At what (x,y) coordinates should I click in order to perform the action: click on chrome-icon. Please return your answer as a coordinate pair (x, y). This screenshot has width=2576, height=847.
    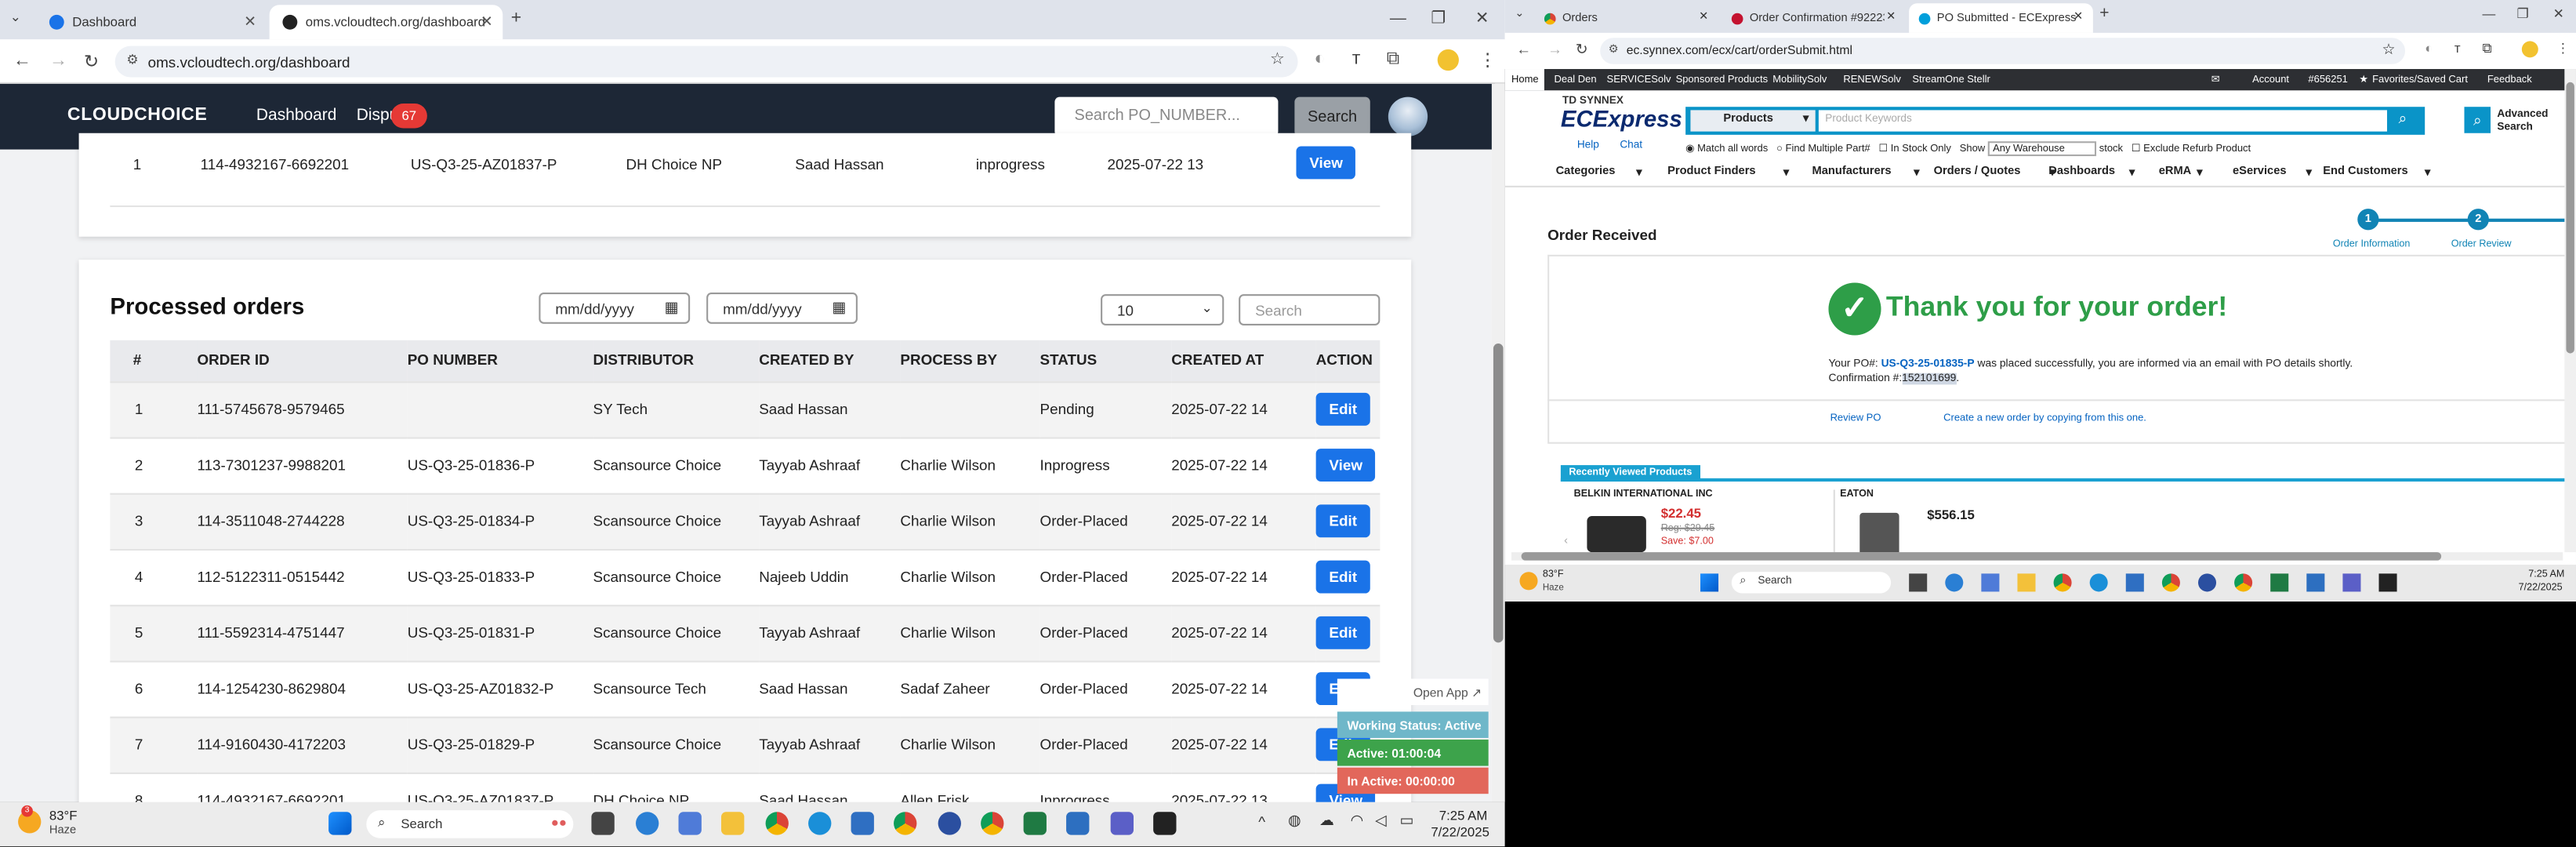
    Looking at the image, I should click on (777, 823).